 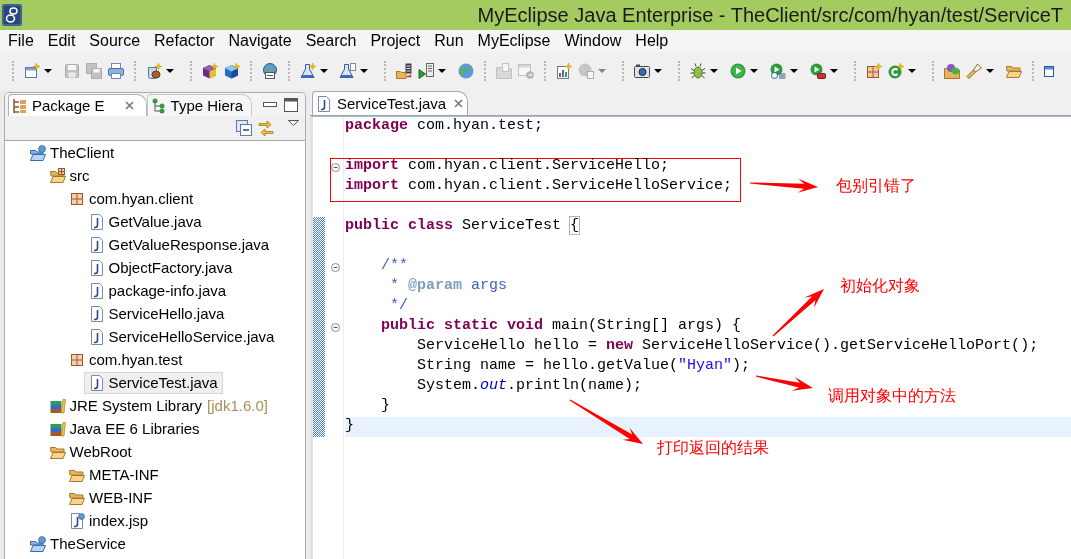 I want to click on annotation-text: 初始化对象, so click(x=880, y=286).